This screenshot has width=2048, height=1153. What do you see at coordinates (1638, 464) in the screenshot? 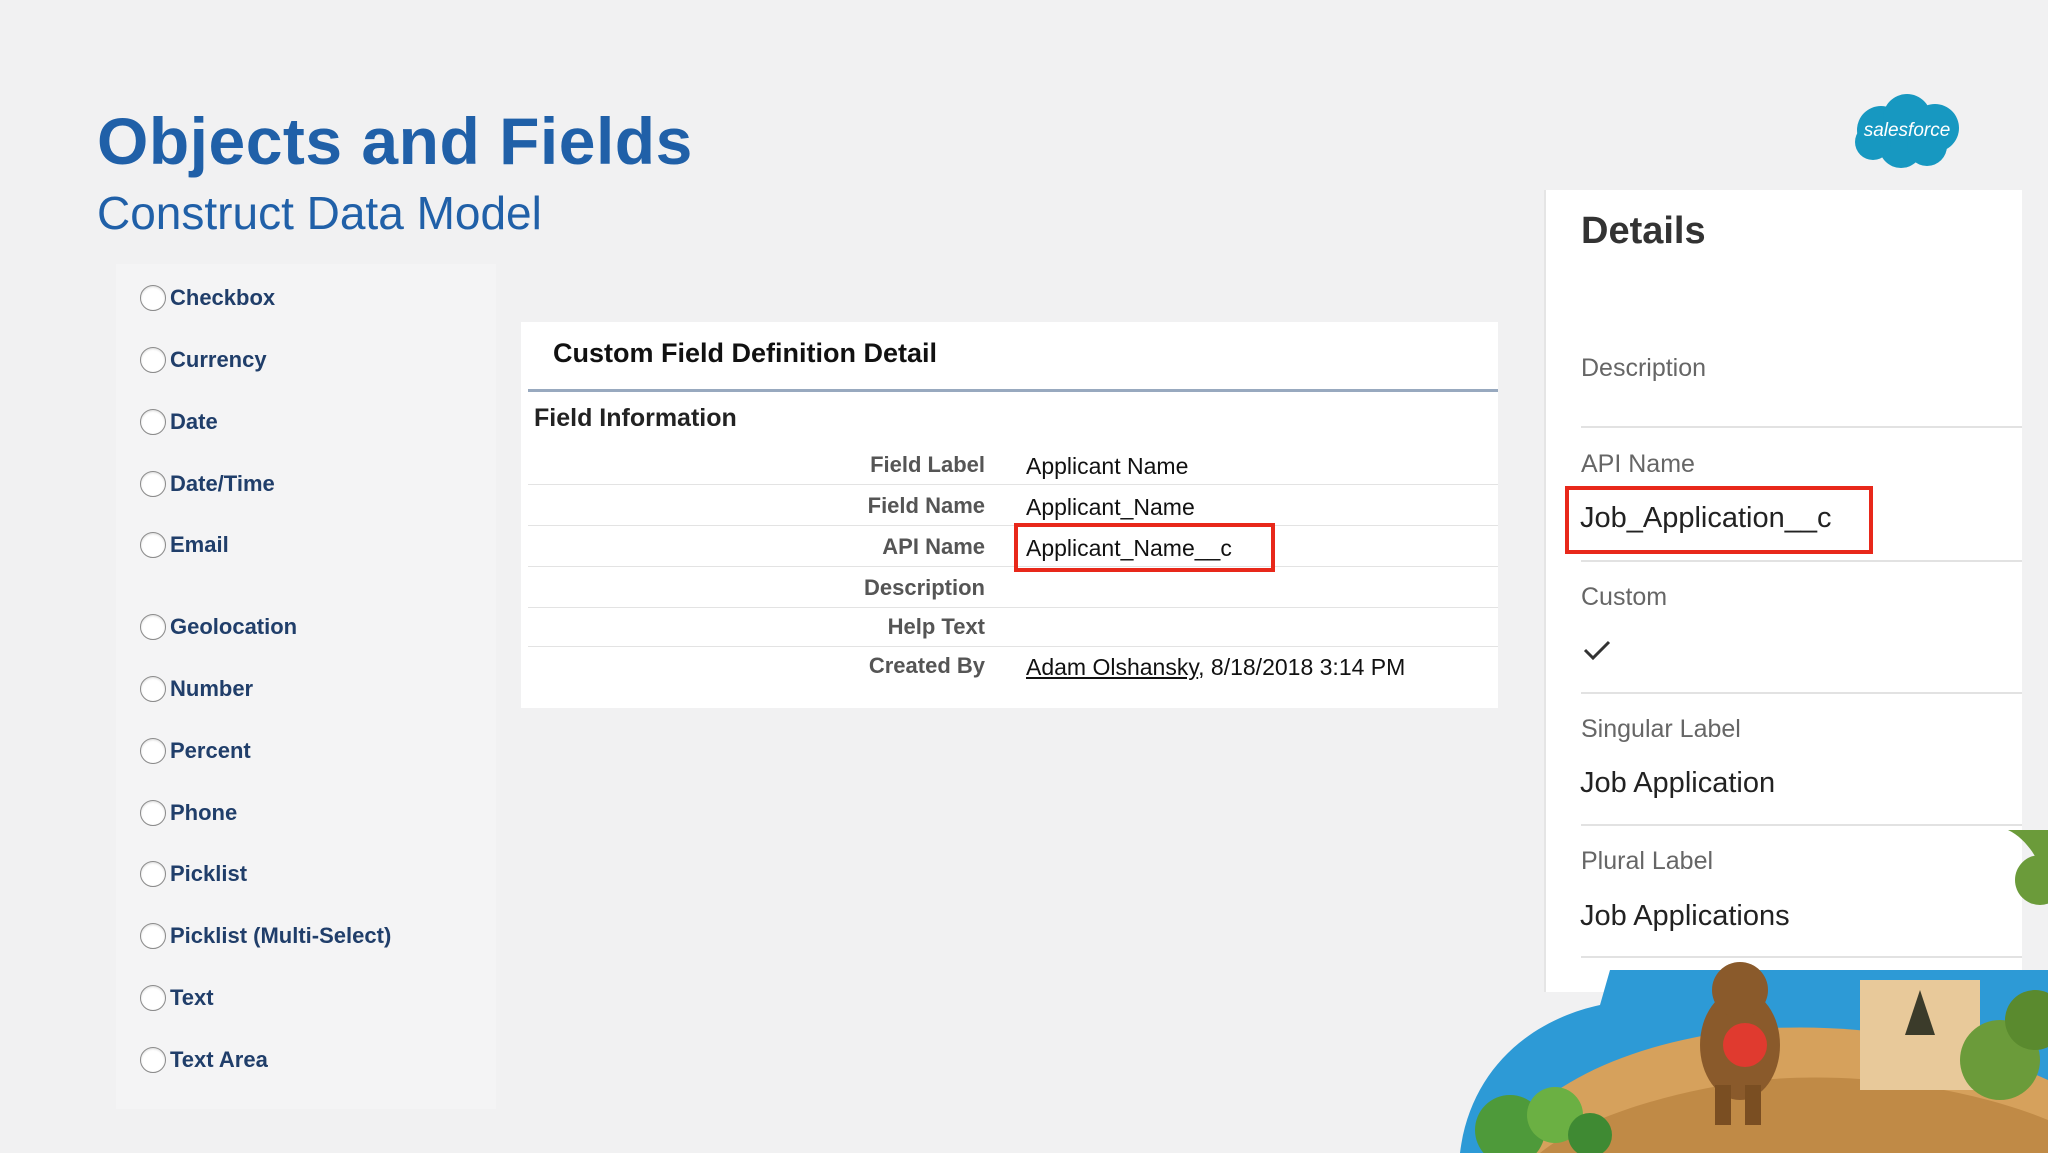
I see `api-name-label: API Name` at bounding box center [1638, 464].